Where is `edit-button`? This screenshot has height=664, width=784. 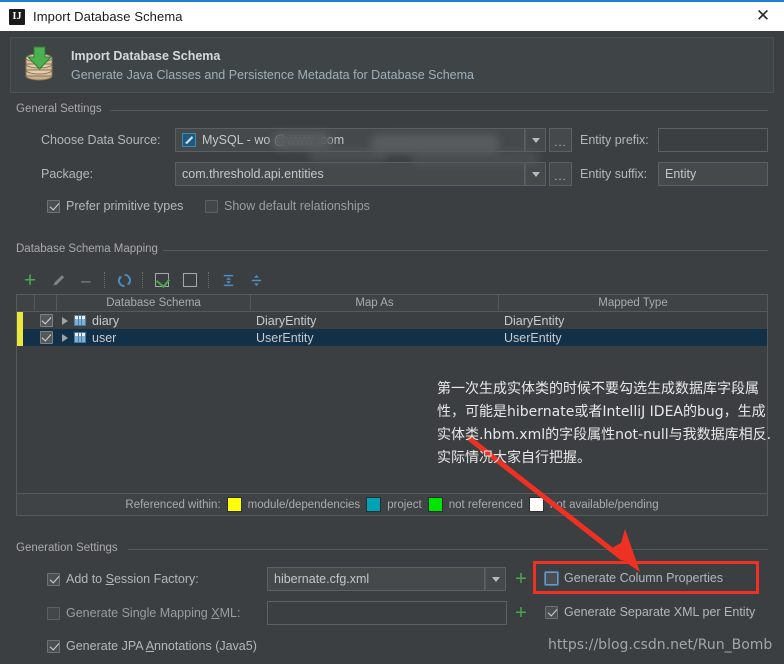 edit-button is located at coordinates (58, 280).